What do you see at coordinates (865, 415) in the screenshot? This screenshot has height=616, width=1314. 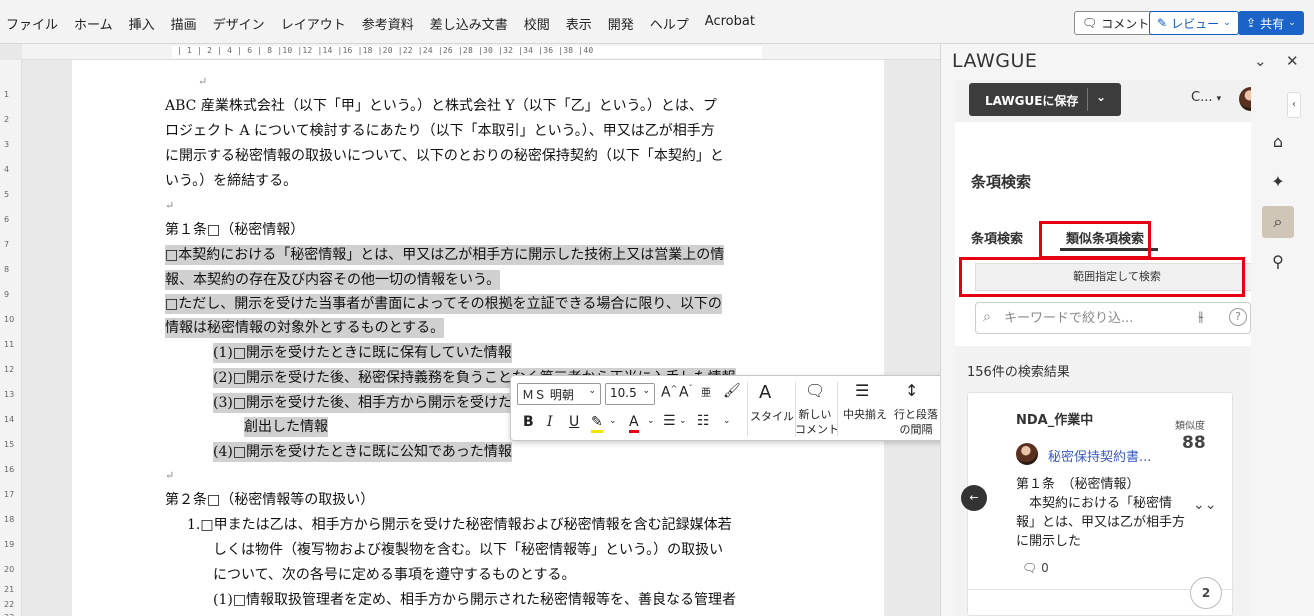 I see `align-center-label: 中央揃え` at bounding box center [865, 415].